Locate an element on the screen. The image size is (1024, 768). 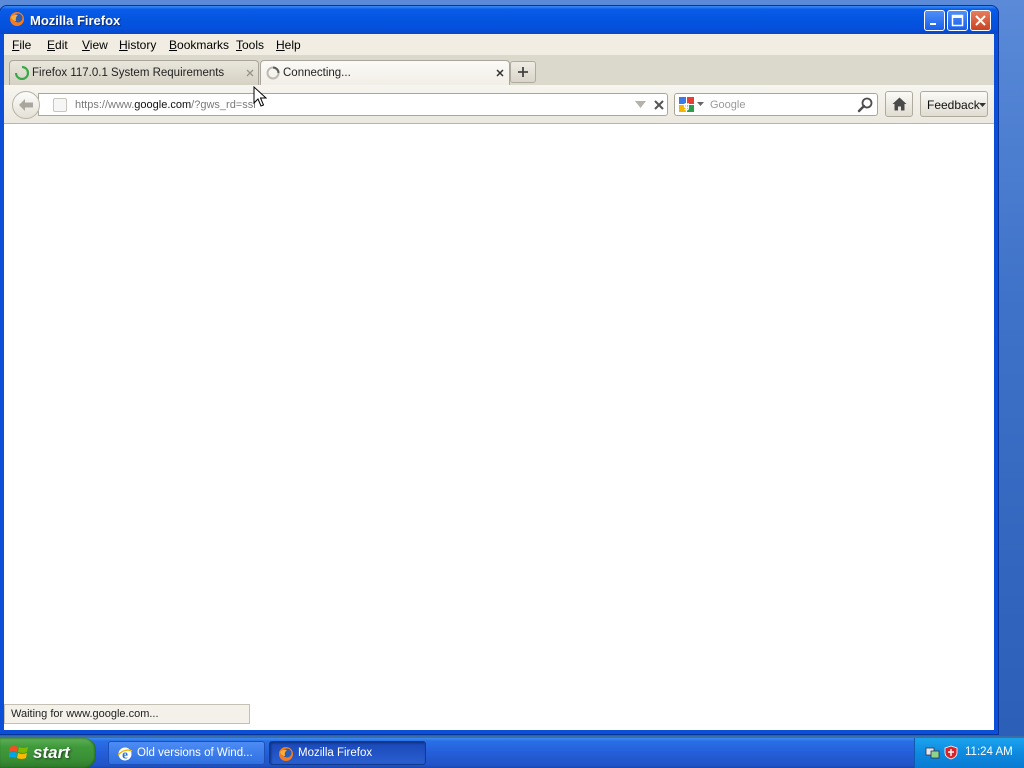
menu-view: View is located at coordinates (95, 45).